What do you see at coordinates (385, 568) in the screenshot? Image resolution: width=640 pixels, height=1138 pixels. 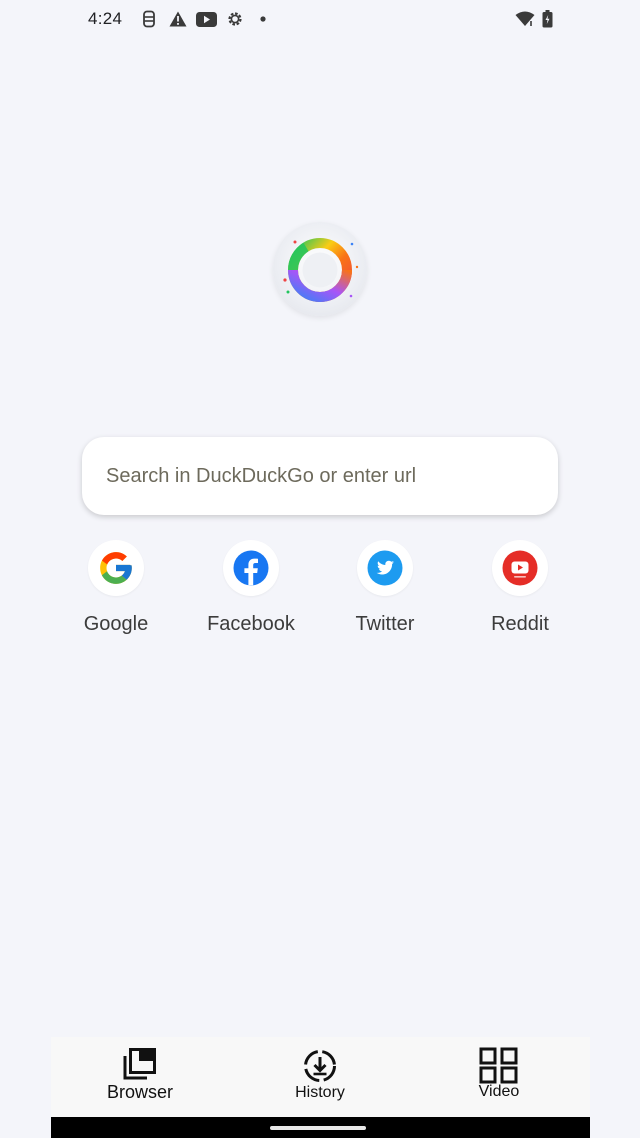 I see `twitter-icon` at bounding box center [385, 568].